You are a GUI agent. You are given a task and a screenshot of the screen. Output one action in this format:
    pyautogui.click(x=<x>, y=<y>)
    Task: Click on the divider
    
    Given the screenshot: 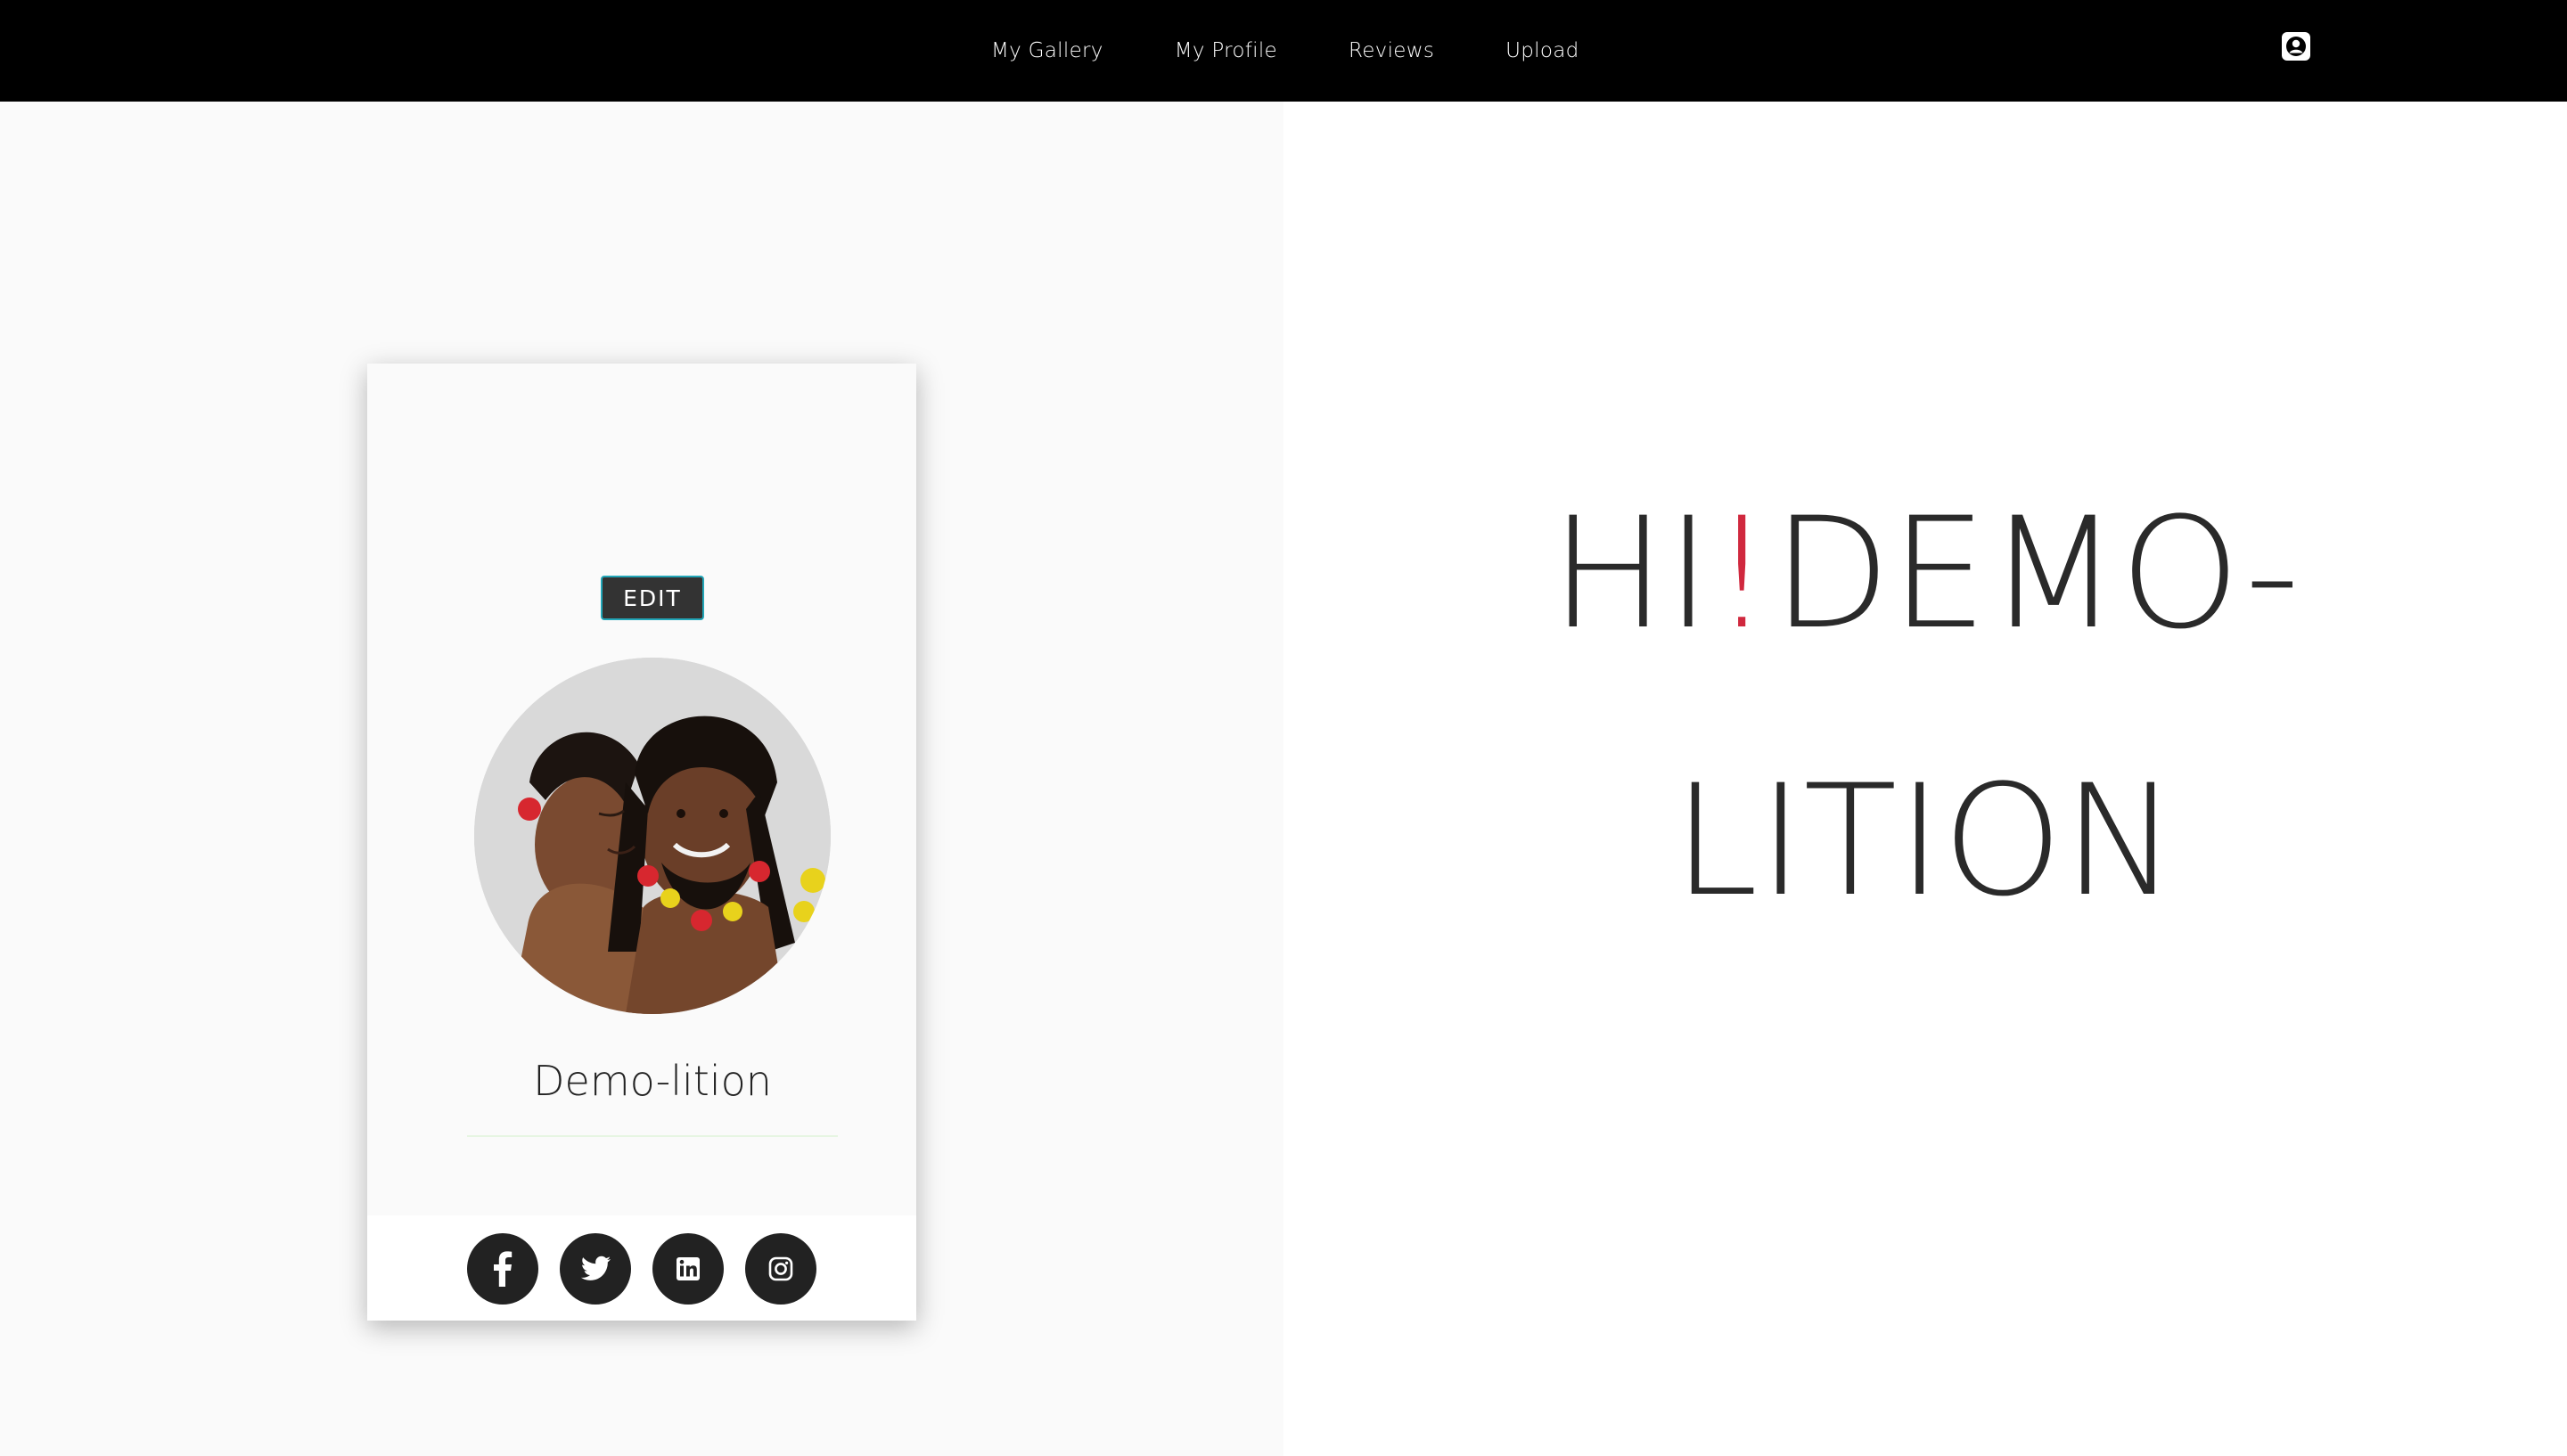 What is the action you would take?
    pyautogui.click(x=652, y=1136)
    